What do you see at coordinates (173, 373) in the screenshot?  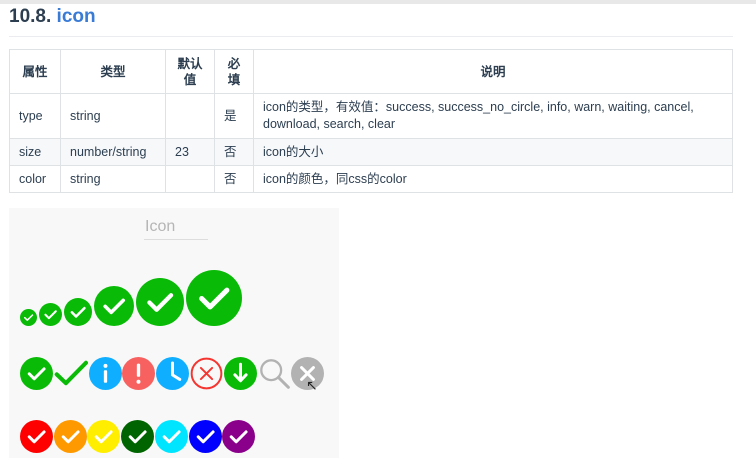 I see `waiting-icon` at bounding box center [173, 373].